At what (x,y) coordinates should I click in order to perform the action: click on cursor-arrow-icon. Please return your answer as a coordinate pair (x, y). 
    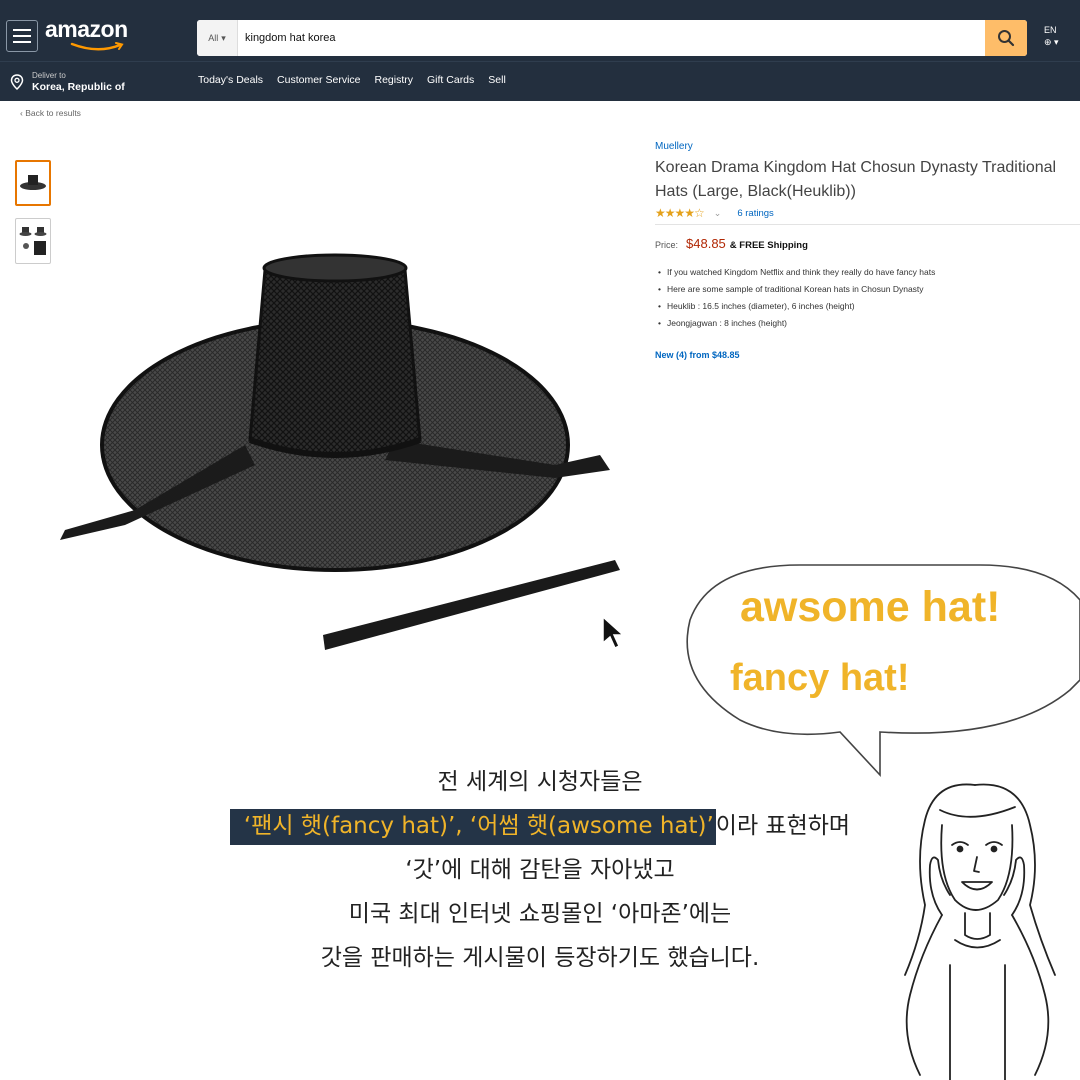
    Looking at the image, I should click on (613, 632).